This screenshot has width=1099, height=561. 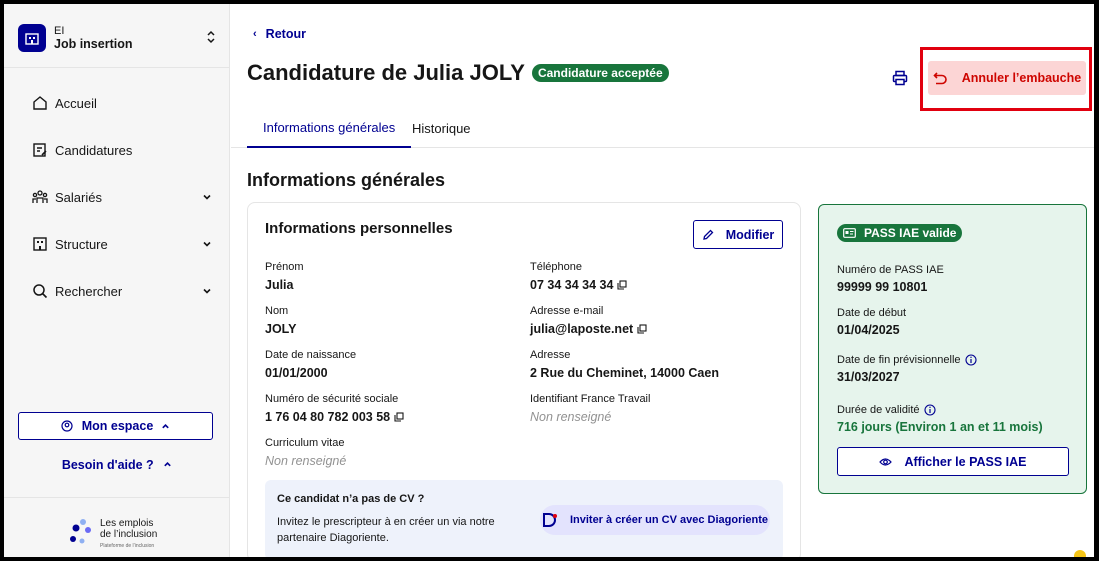 What do you see at coordinates (285, 34) in the screenshot?
I see `back-label: Retour` at bounding box center [285, 34].